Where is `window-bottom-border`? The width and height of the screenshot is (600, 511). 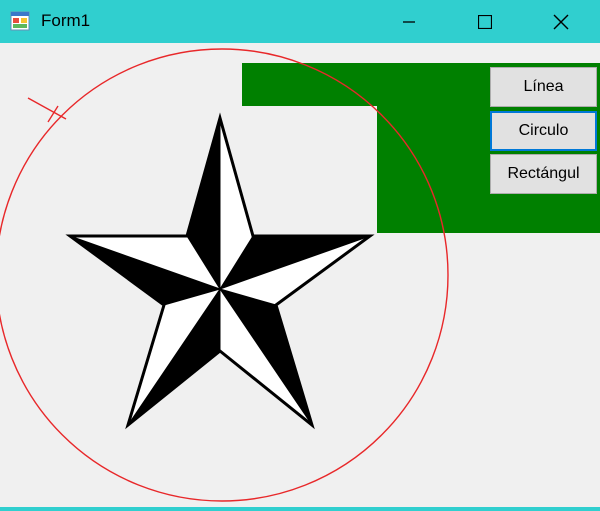 window-bottom-border is located at coordinates (300, 509).